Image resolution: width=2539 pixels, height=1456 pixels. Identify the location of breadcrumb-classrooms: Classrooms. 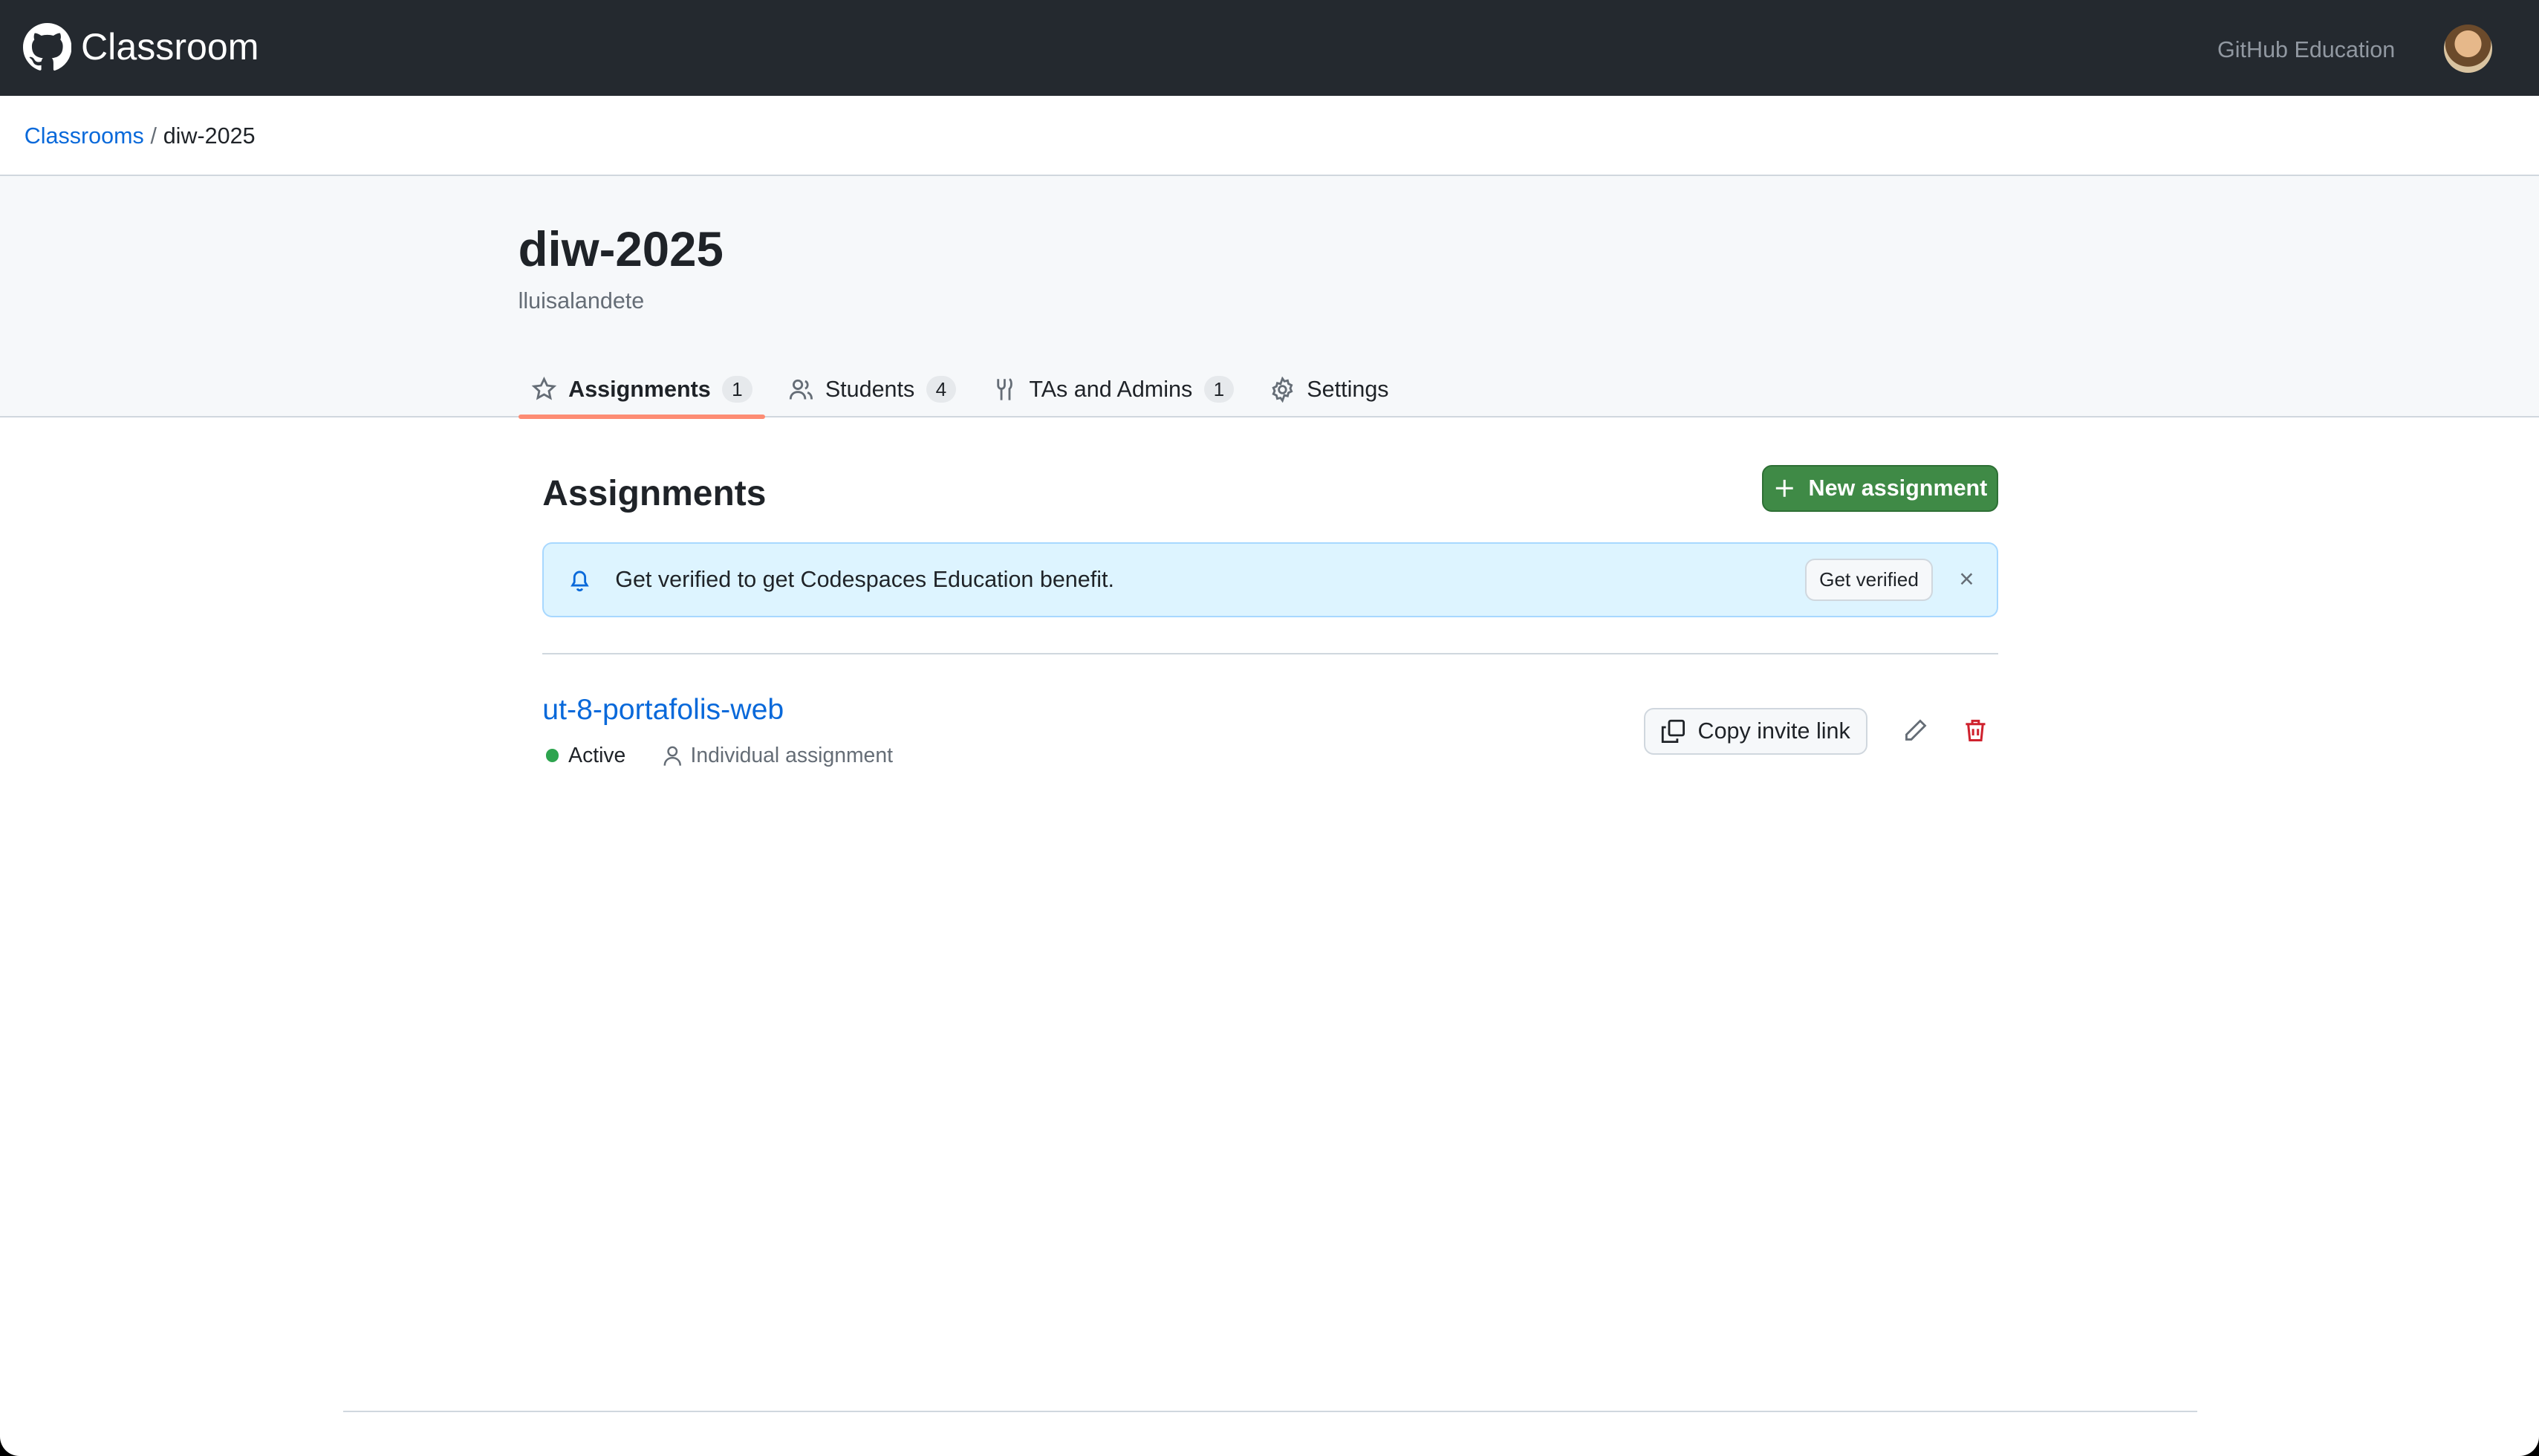
(84, 136).